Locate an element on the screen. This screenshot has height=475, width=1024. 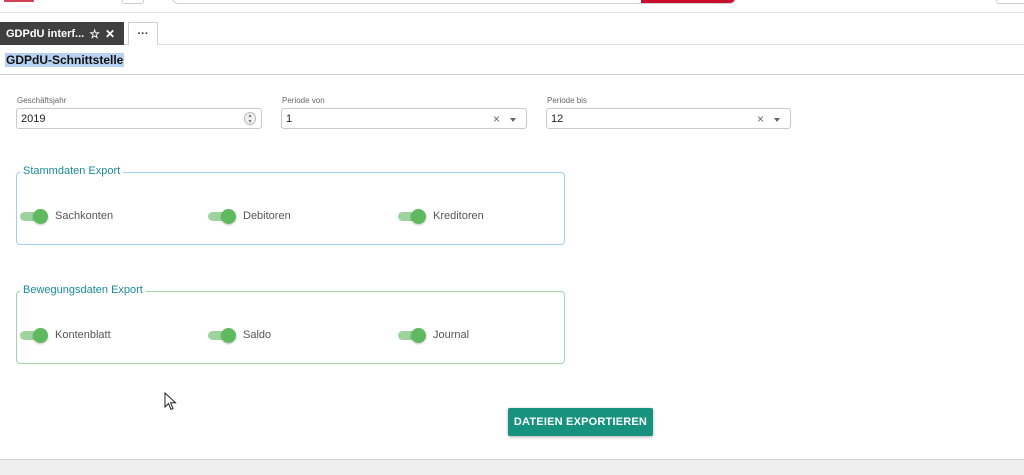
period-from-value: 1 is located at coordinates (289, 118).